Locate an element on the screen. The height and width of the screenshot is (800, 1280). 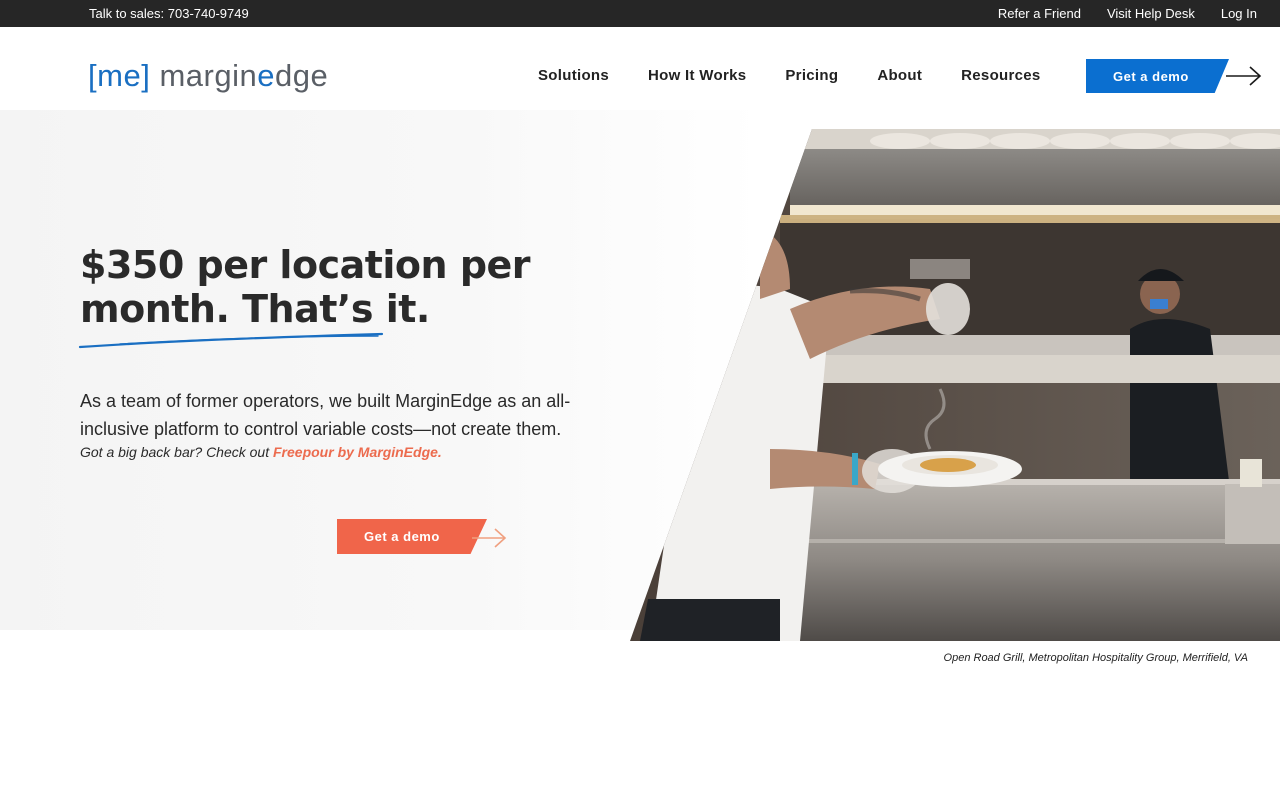
logo-word-start: margin is located at coordinates (208, 75).